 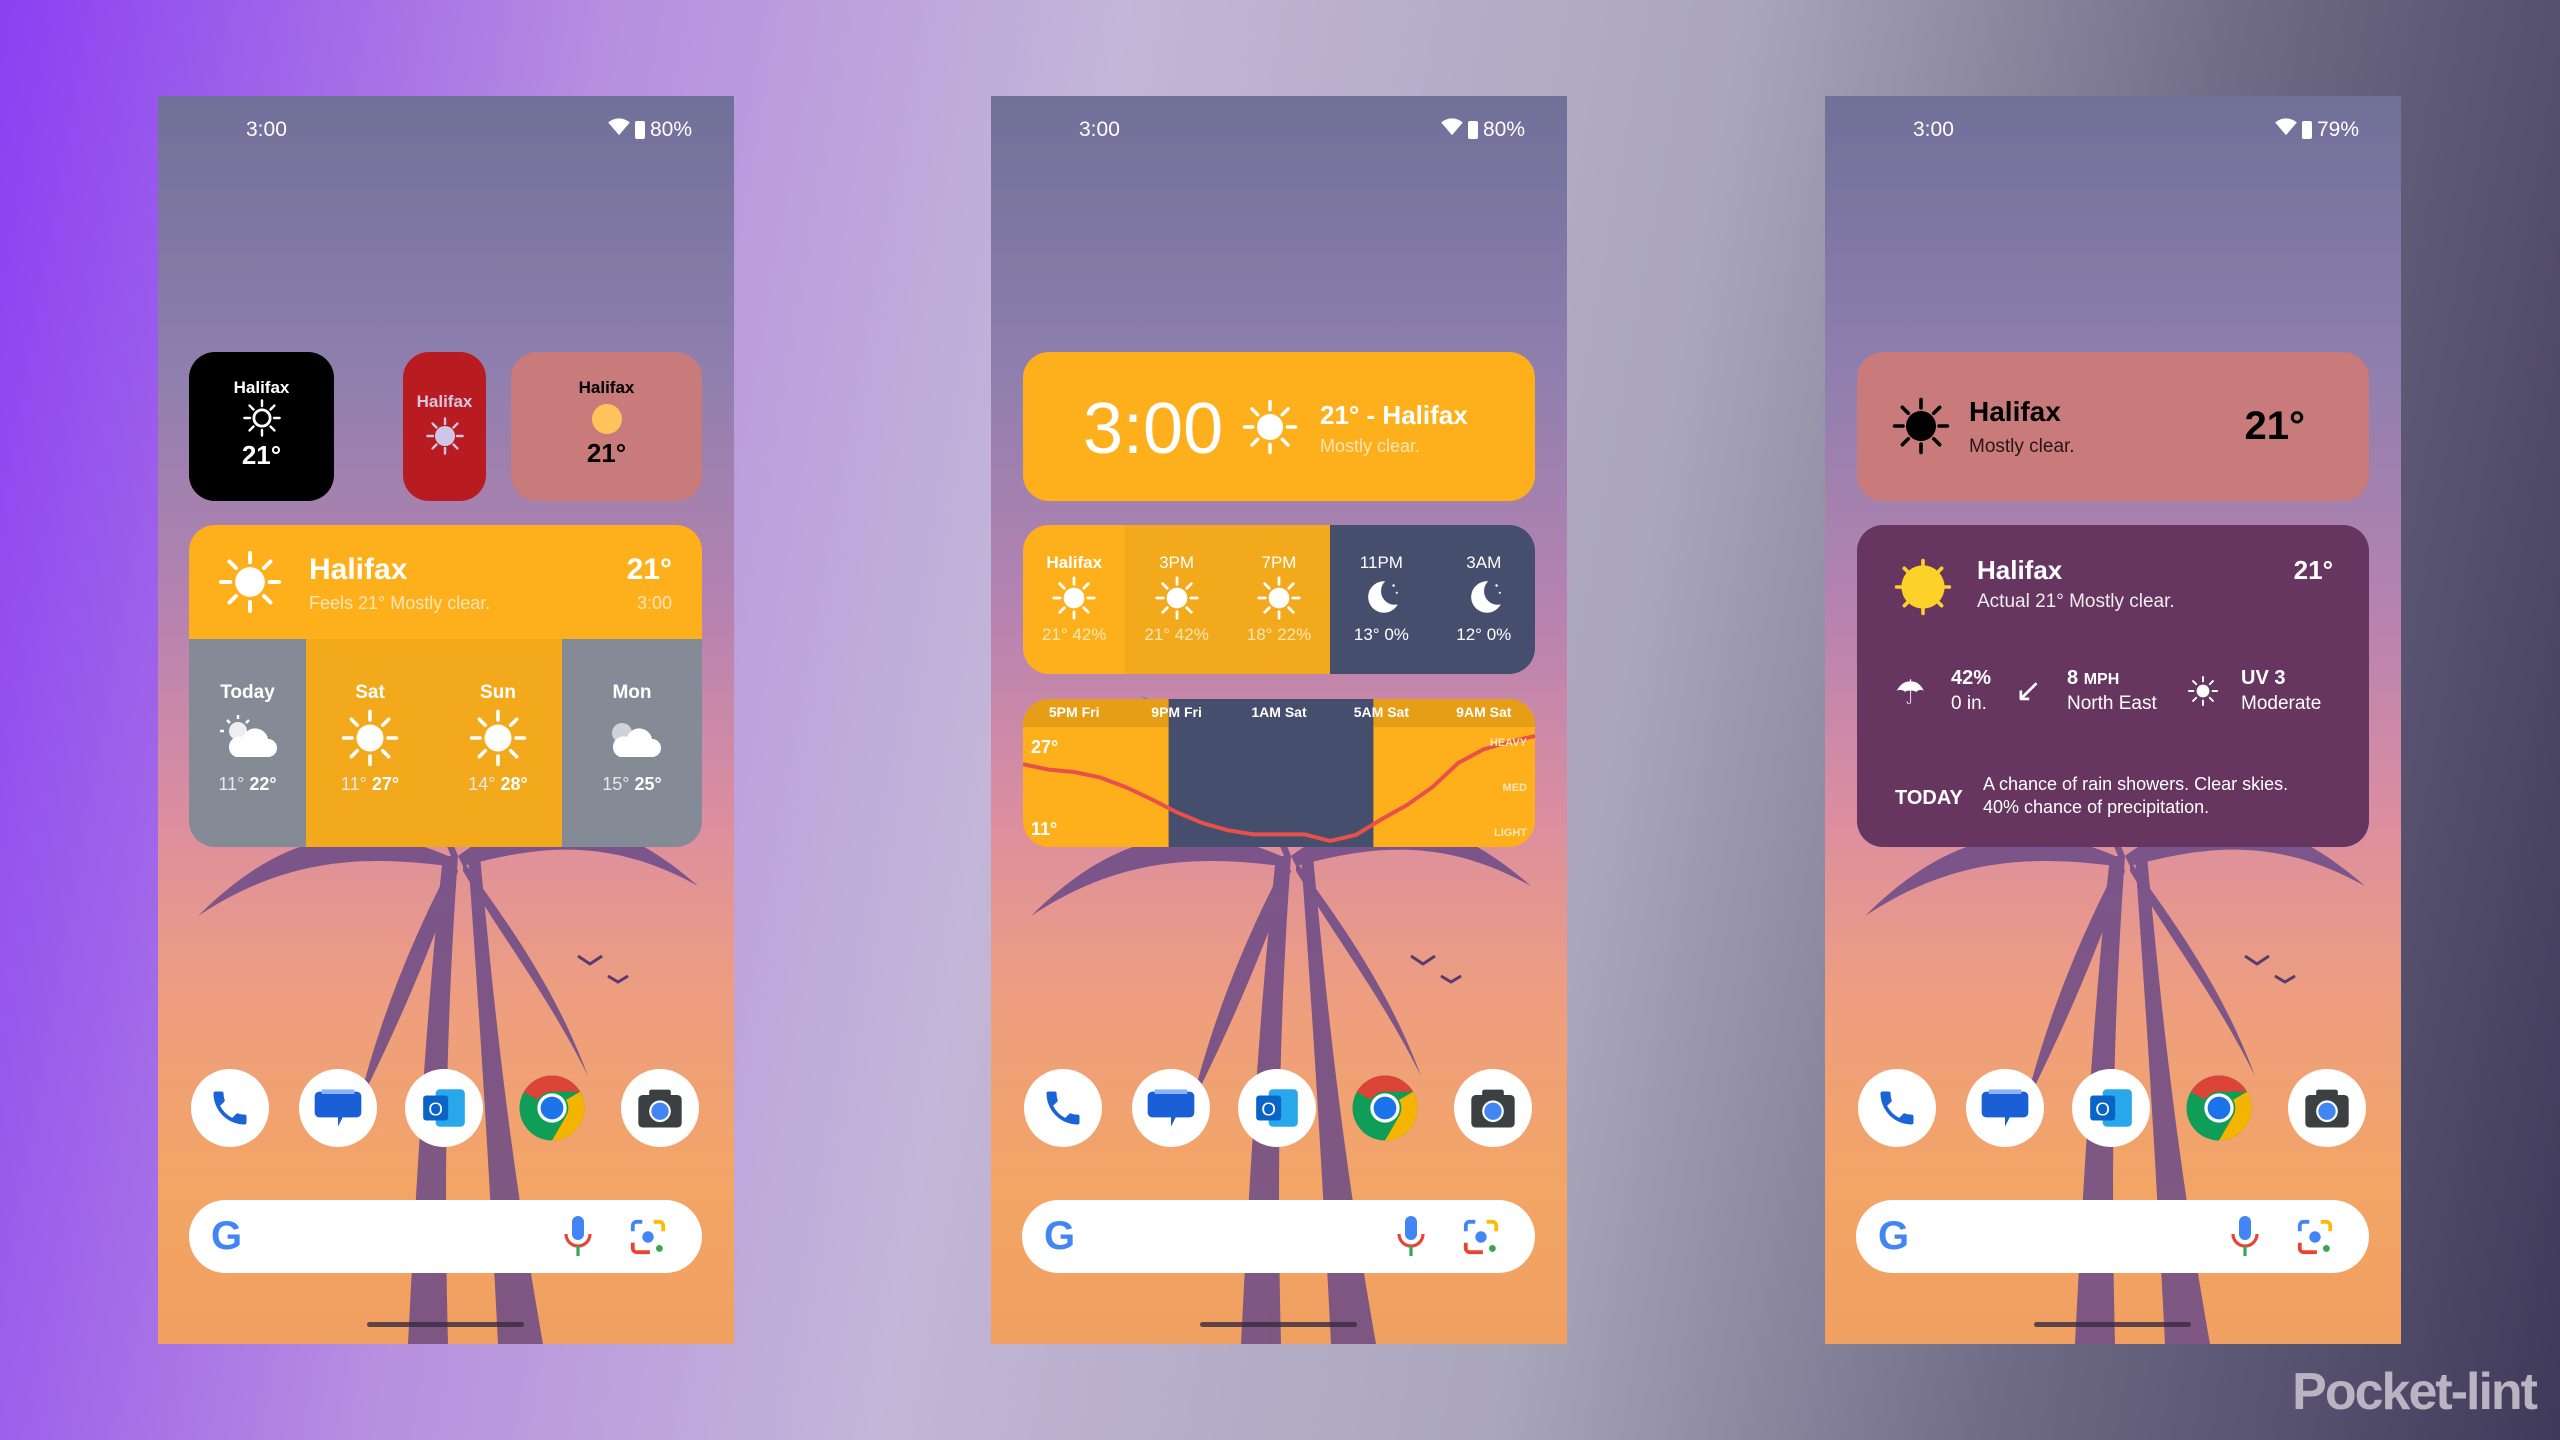 What do you see at coordinates (1279, 562) in the screenshot?
I see `hour-label: 7PM` at bounding box center [1279, 562].